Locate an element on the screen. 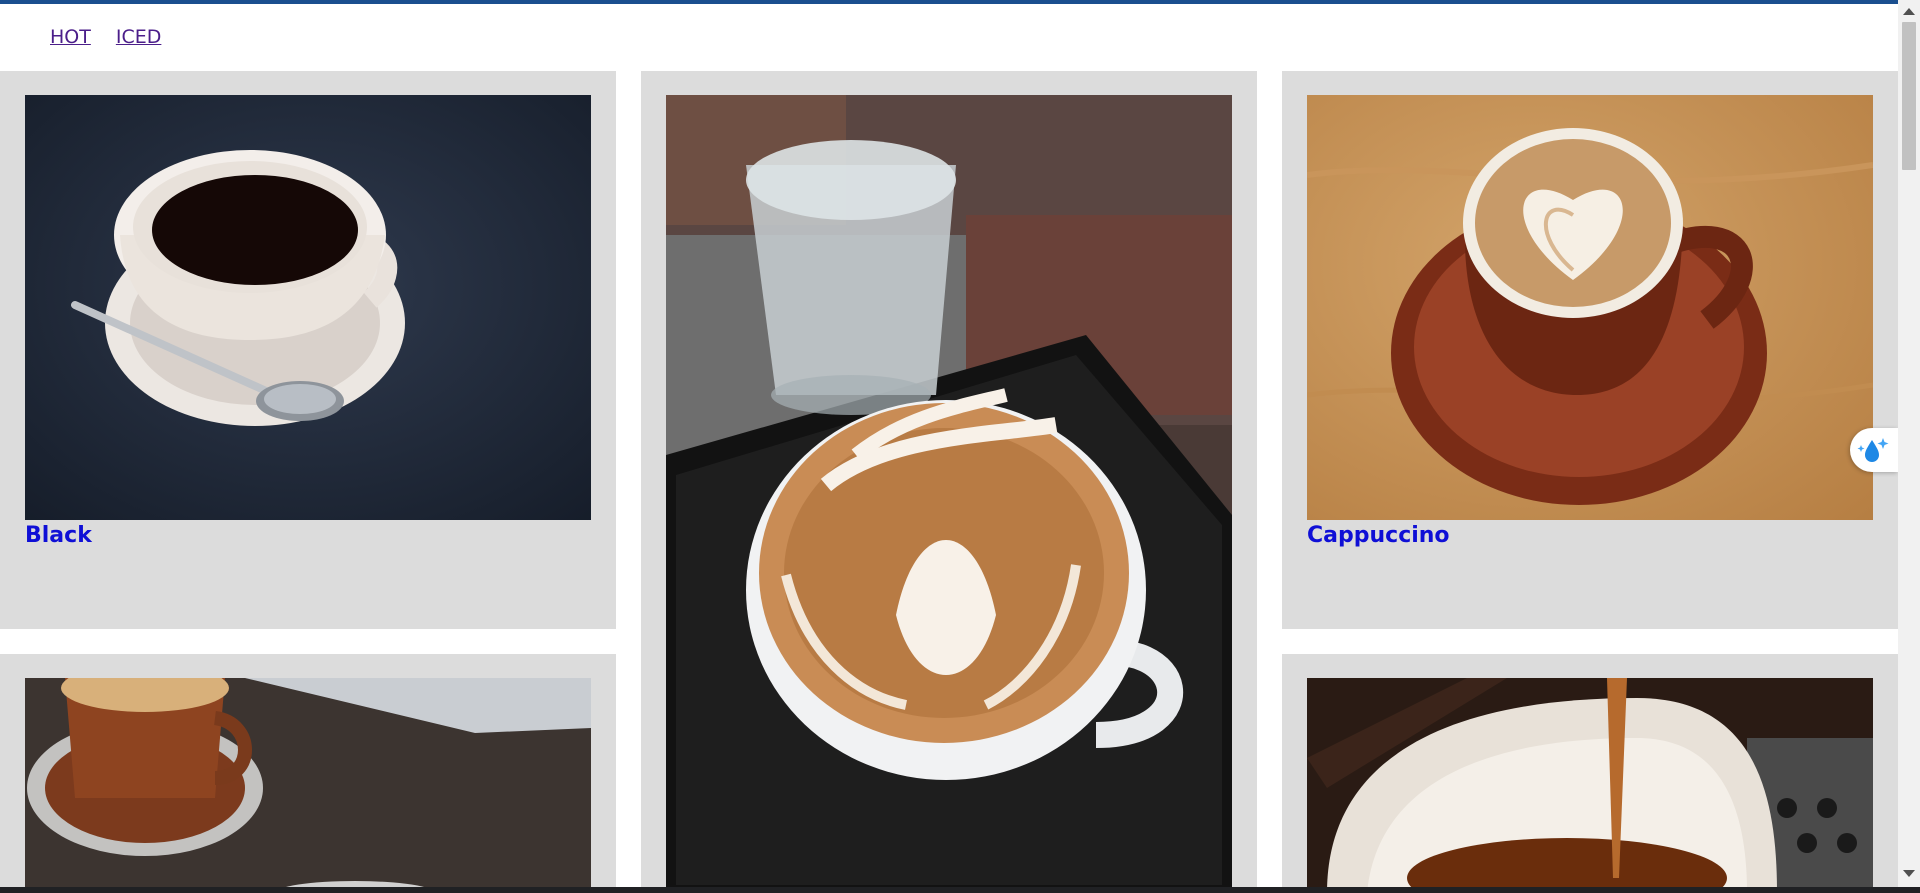 This screenshot has height=893, width=1920. top-accent-bar is located at coordinates (960, 2).